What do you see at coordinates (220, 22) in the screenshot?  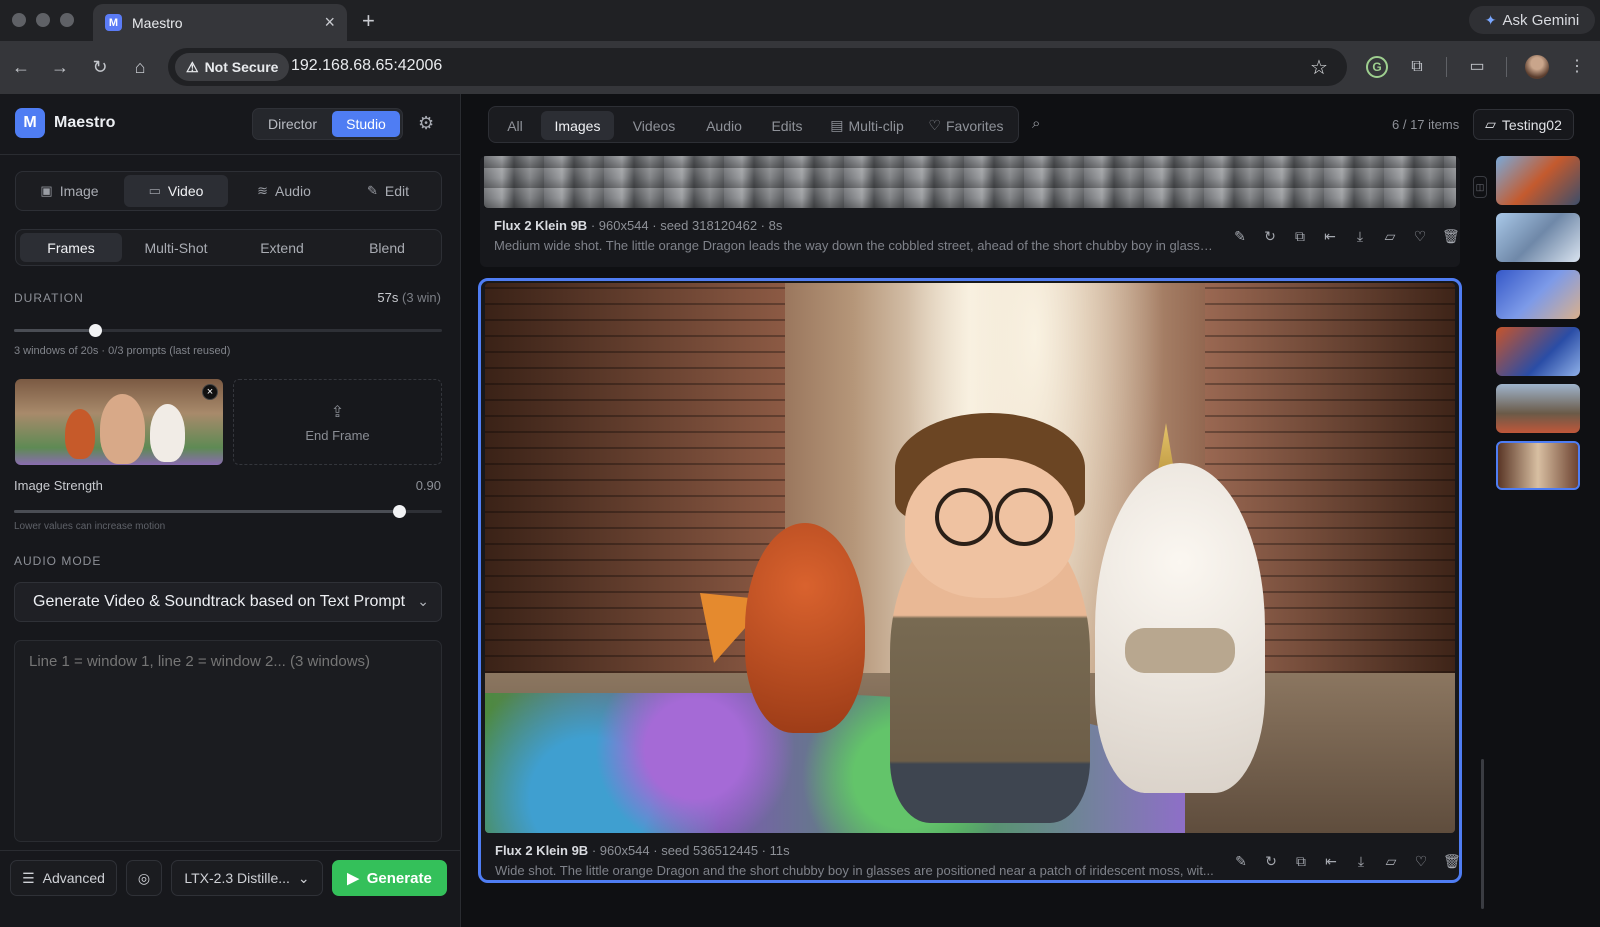 I see `browser-tab: M Maestro ×` at bounding box center [220, 22].